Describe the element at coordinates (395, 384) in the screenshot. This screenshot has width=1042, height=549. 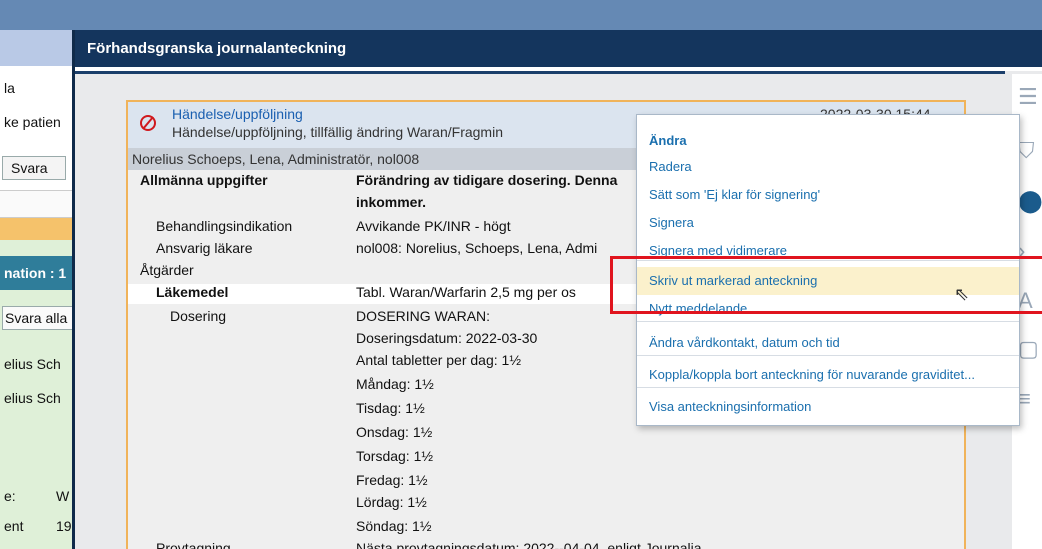
I see `note-row-value: Måndag: 1½` at that location.